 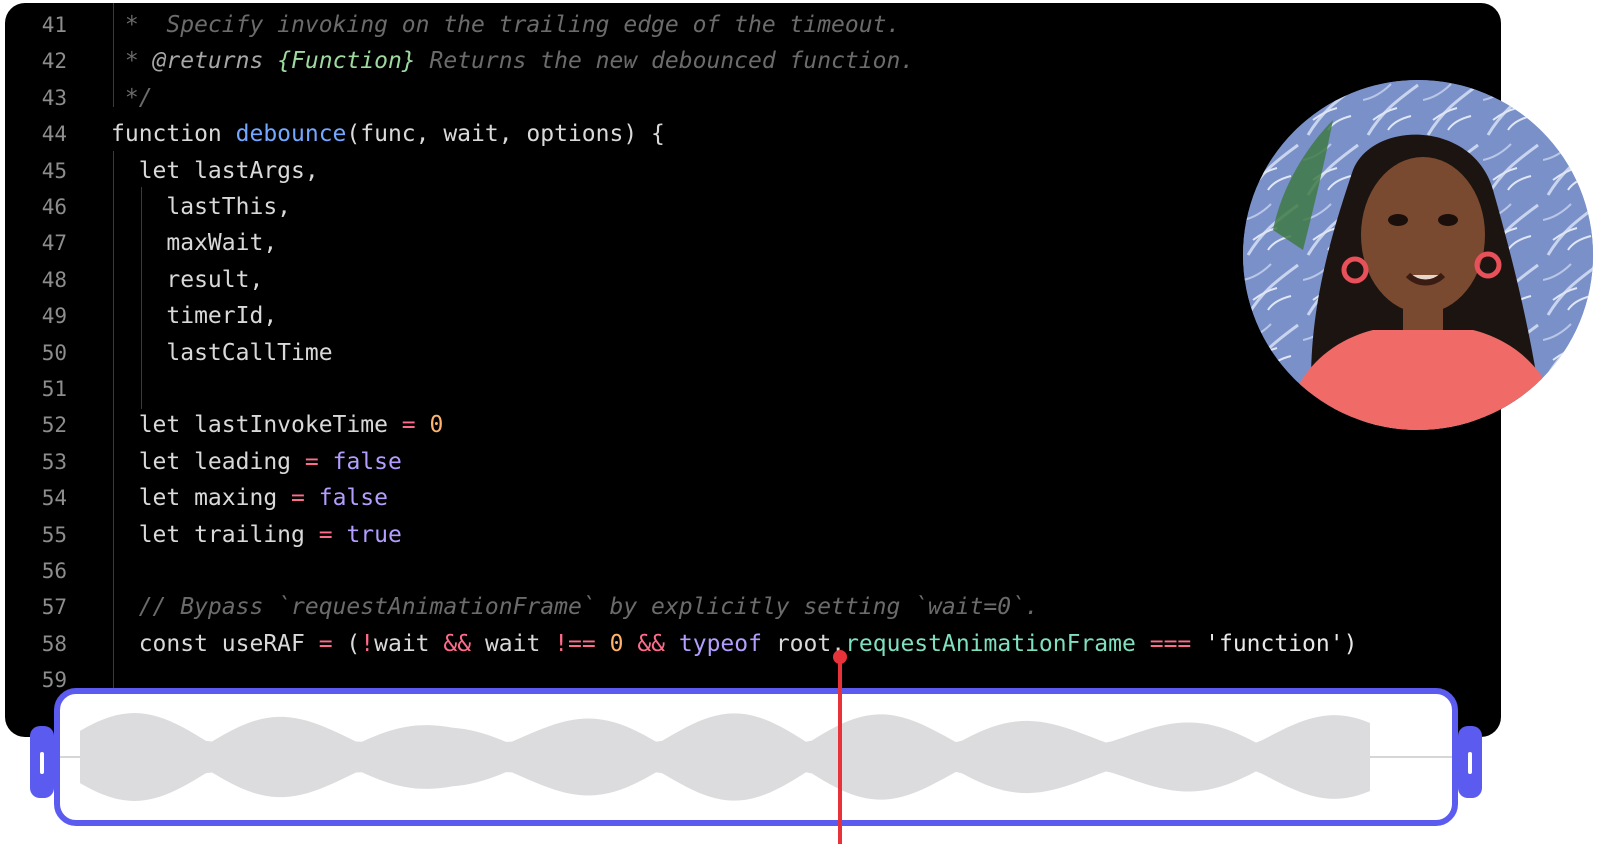 What do you see at coordinates (201, 207) in the screenshot?
I see `code-token: lastThis,` at bounding box center [201, 207].